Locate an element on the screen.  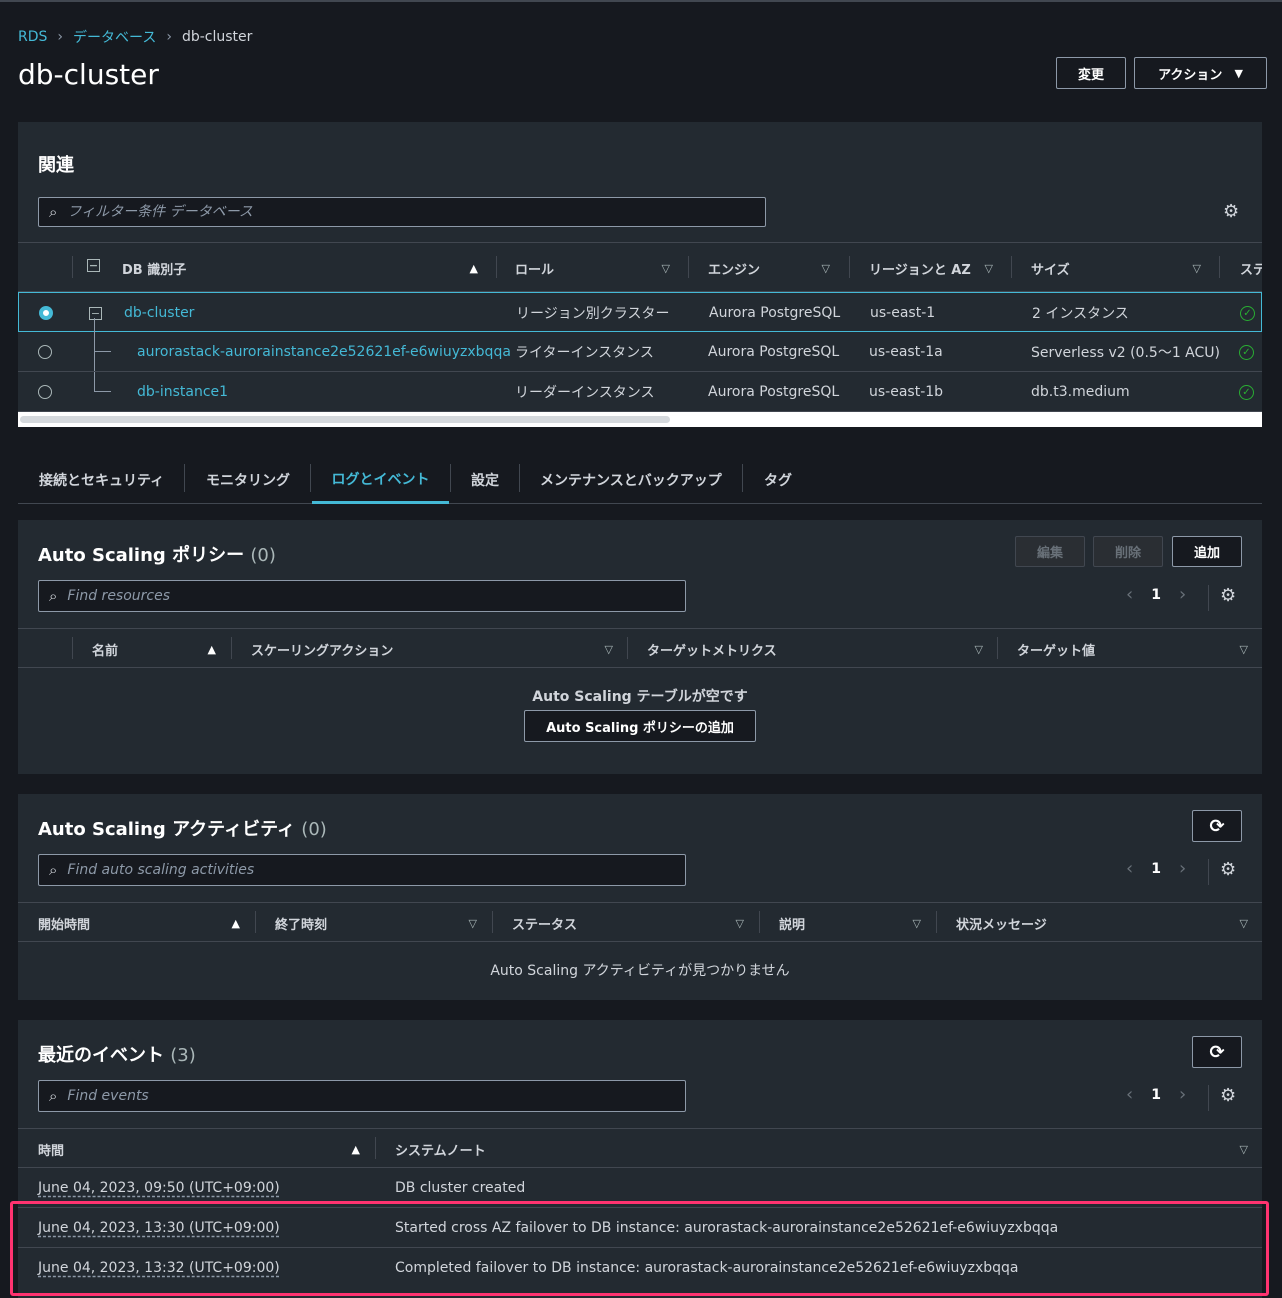
delete-button: 削除 is located at coordinates (1128, 551).